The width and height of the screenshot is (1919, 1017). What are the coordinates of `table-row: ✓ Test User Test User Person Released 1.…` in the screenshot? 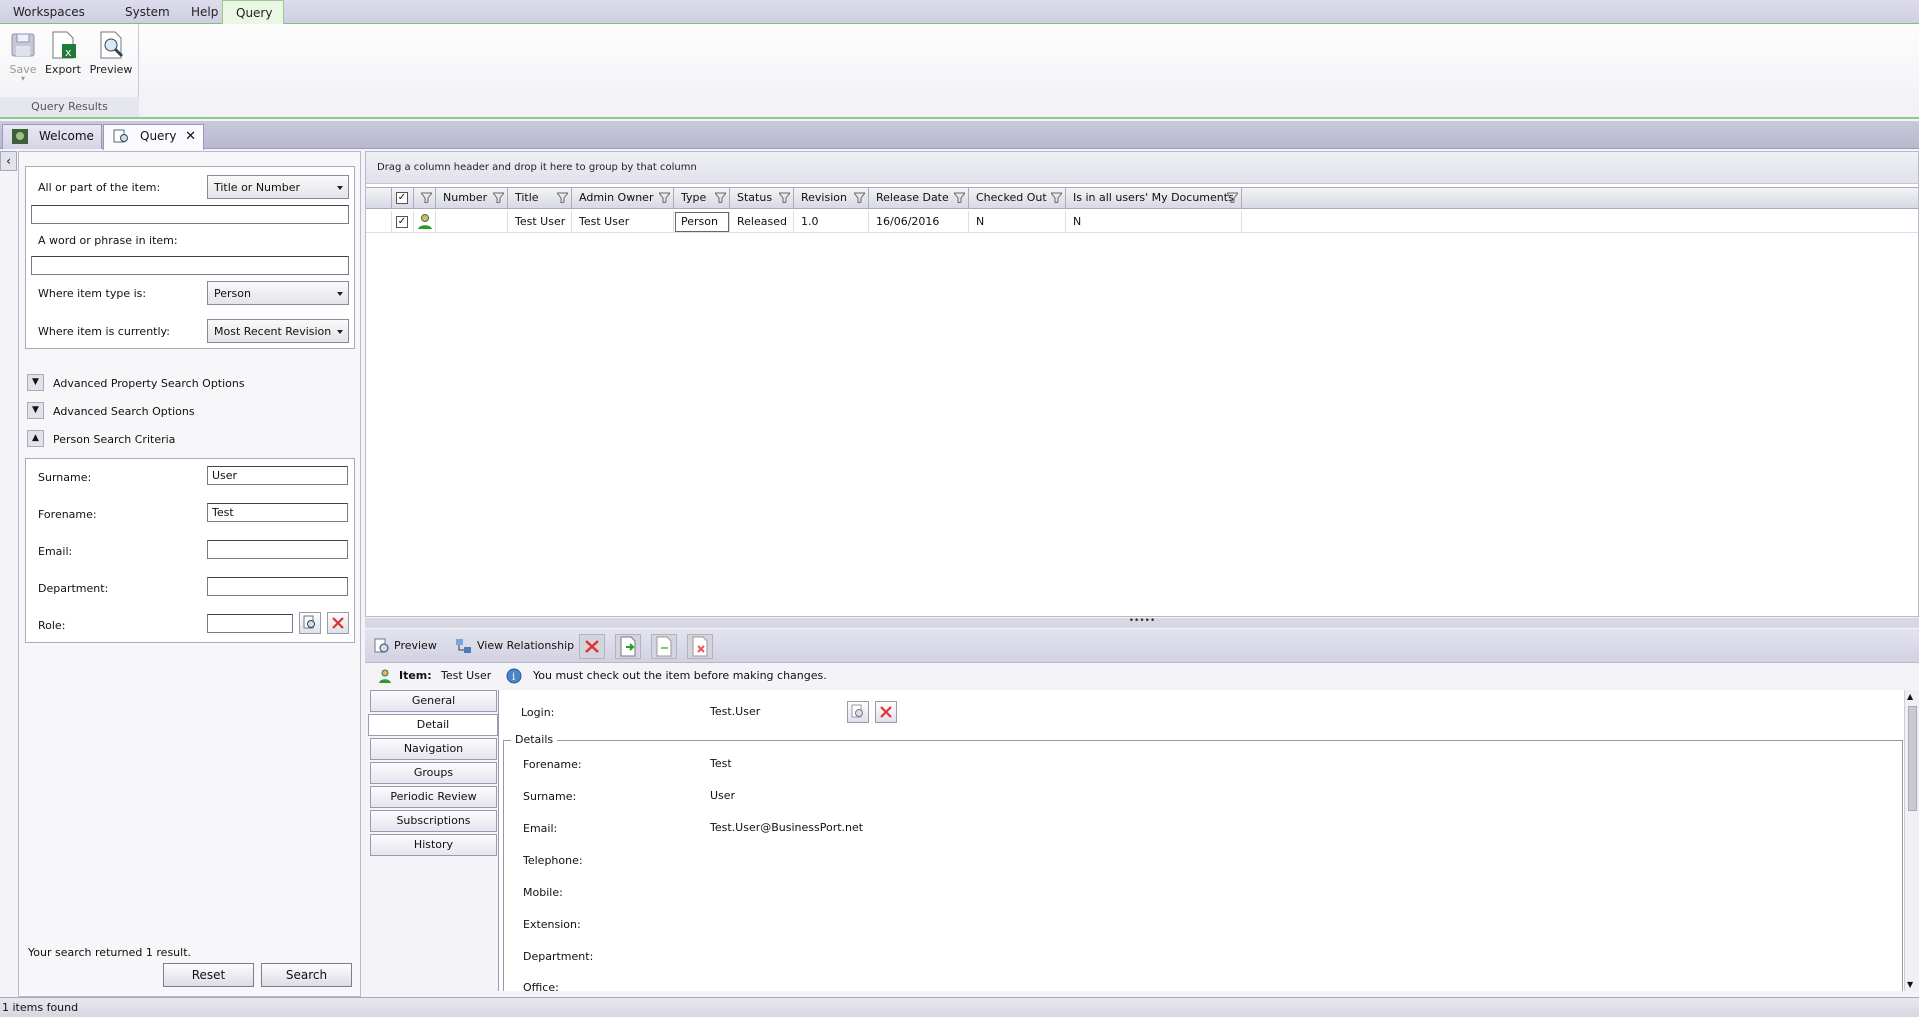 It's located at (1142, 222).